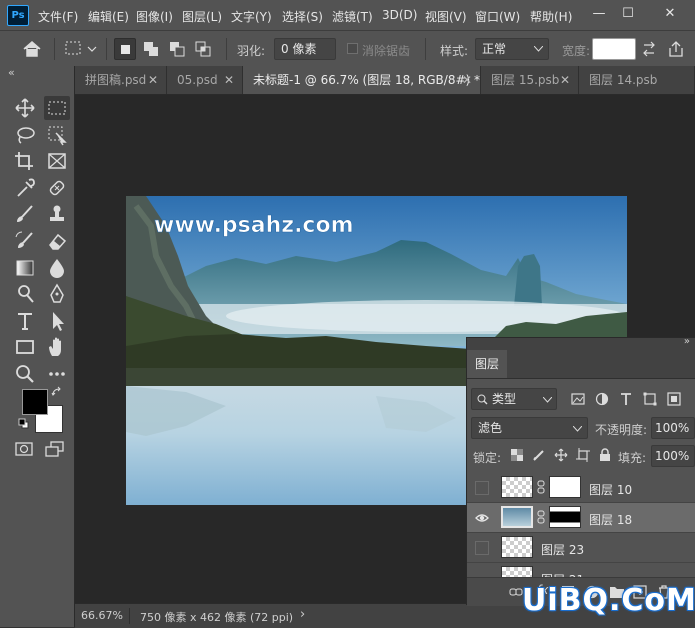 The height and width of the screenshot is (628, 695). What do you see at coordinates (35, 402) in the screenshot?
I see `foreground-color-swatch` at bounding box center [35, 402].